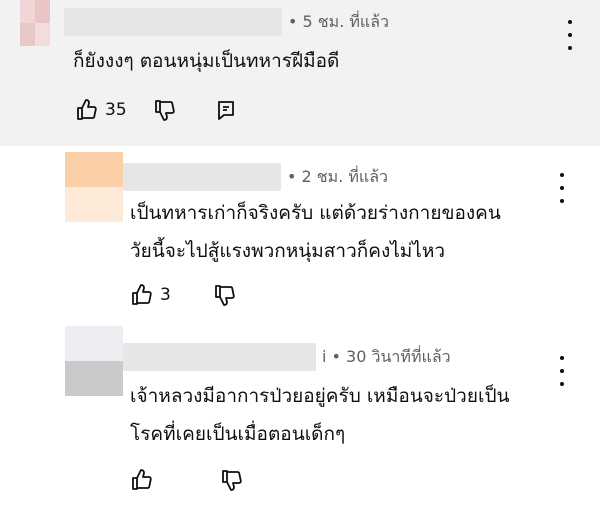 The height and width of the screenshot is (520, 600). Describe the element at coordinates (338, 22) in the screenshot. I see `comment-time: • 5 ชม. ที่แล้ว` at that location.